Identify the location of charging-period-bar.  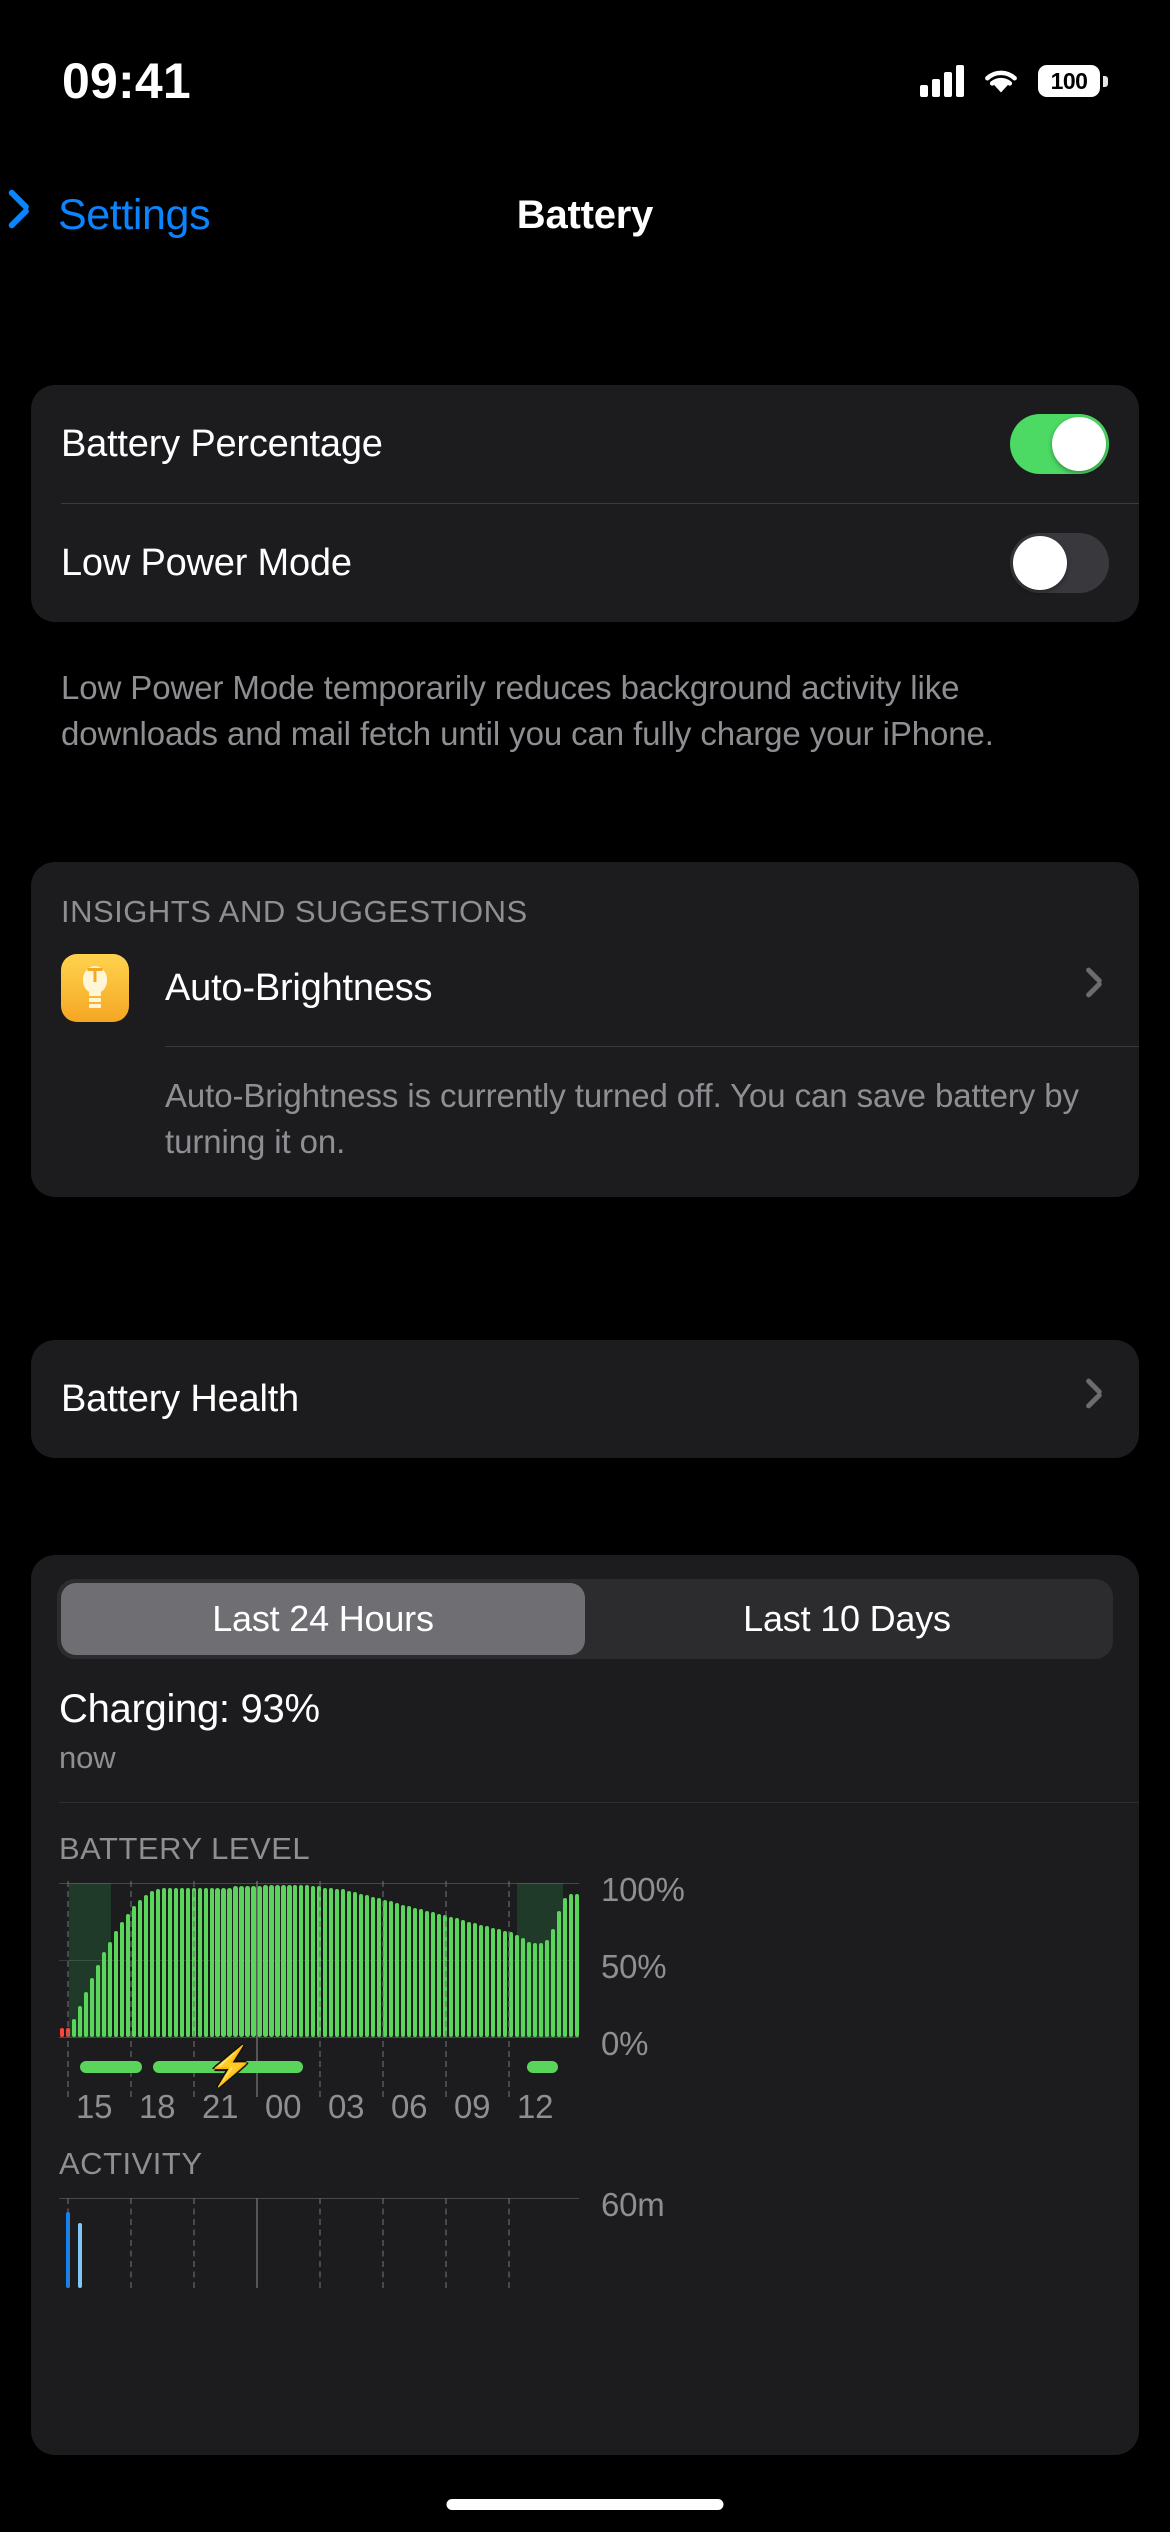
(111, 2067).